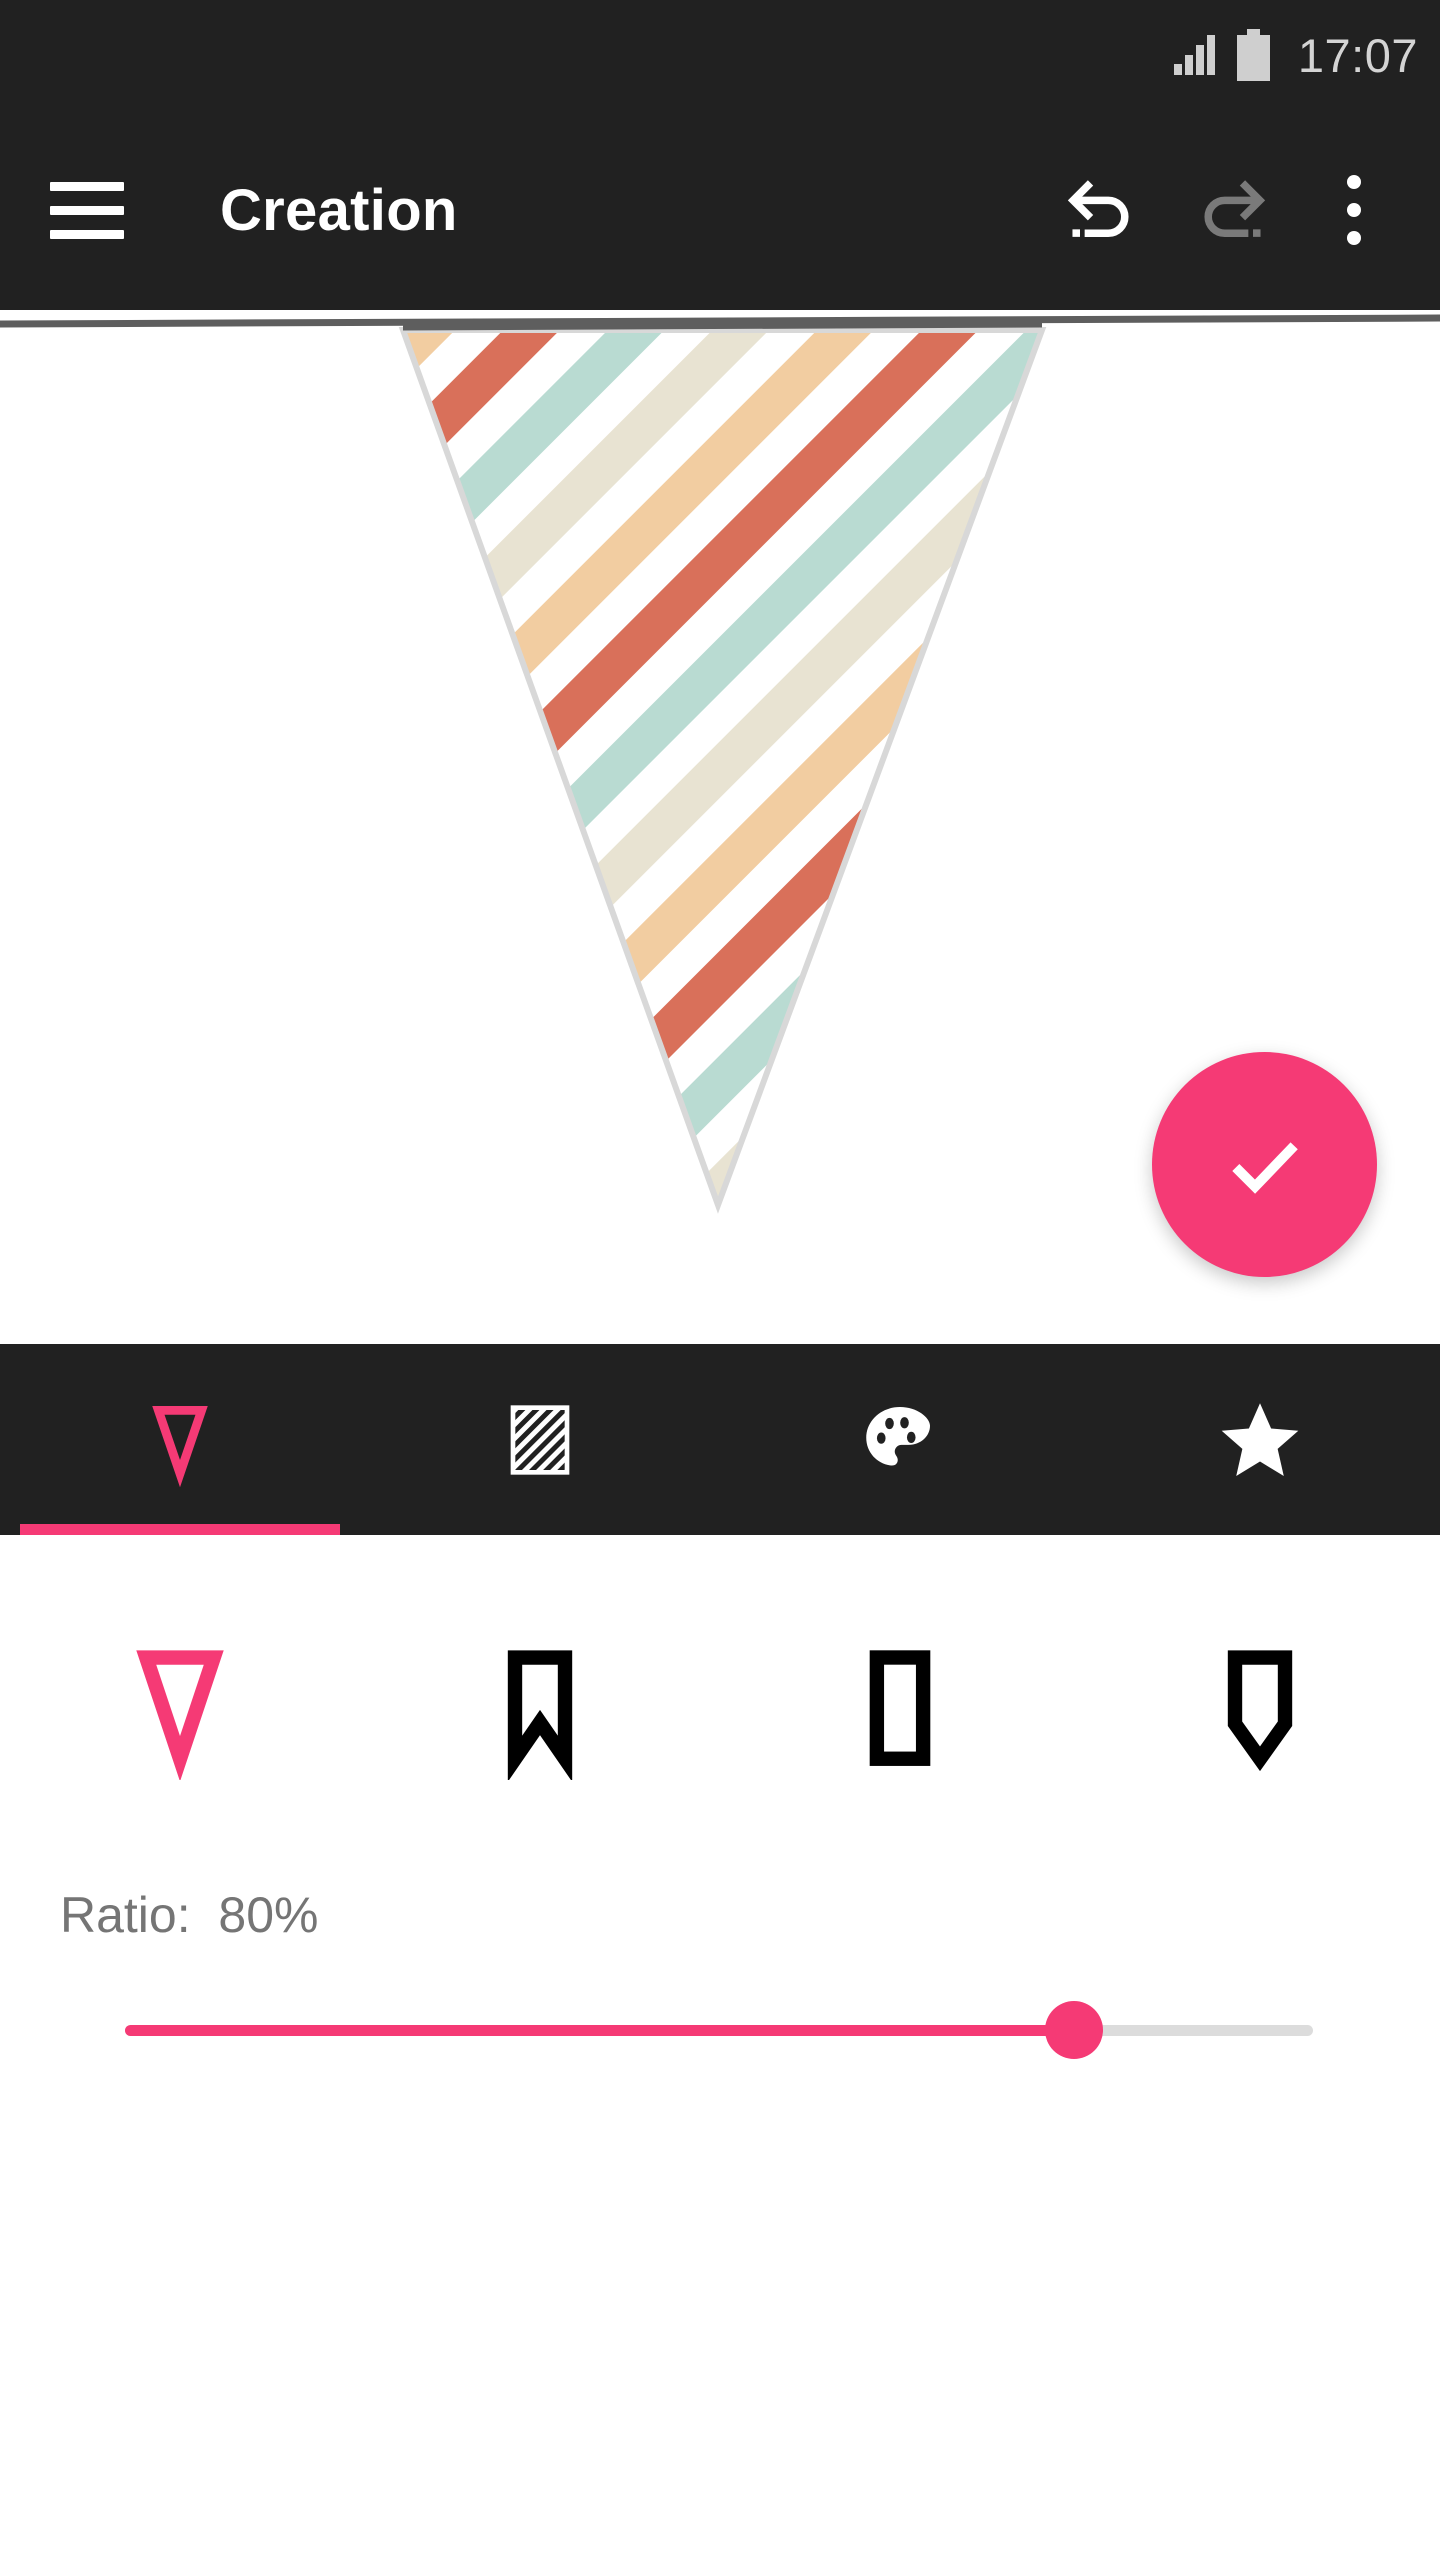 This screenshot has width=1440, height=2560. Describe the element at coordinates (1295, 55) in the screenshot. I see `status-icons: 17:07` at that location.